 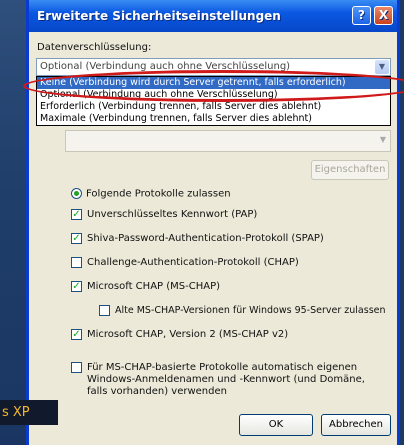 I want to click on radio-selected-icon, so click(x=76, y=193).